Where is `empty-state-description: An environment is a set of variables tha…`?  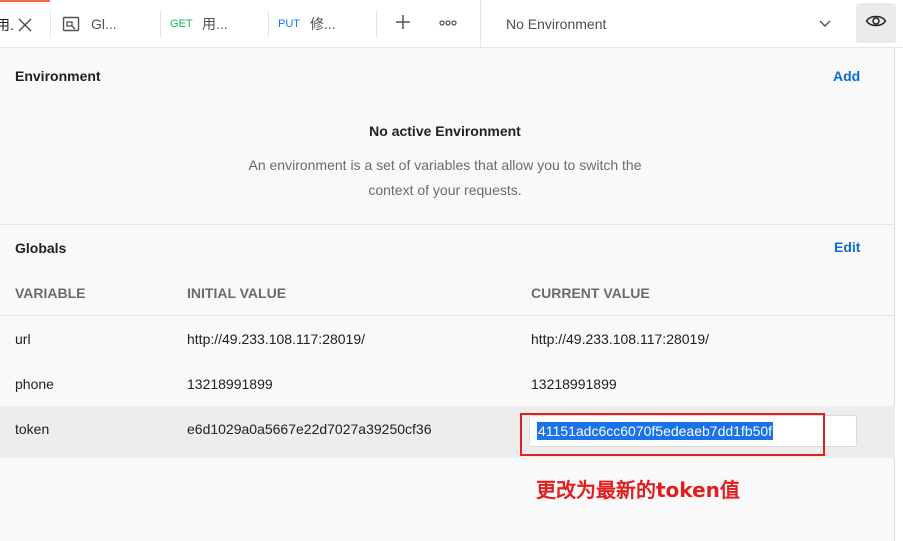
empty-state-description: An environment is a set of variables tha… is located at coordinates (445, 178).